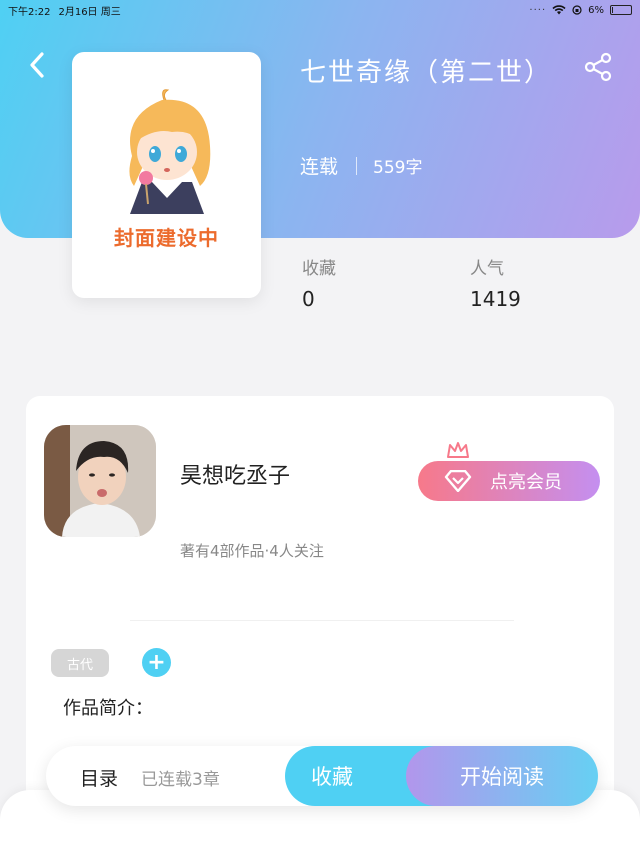  What do you see at coordinates (559, 10) in the screenshot?
I see `wifi-icon` at bounding box center [559, 10].